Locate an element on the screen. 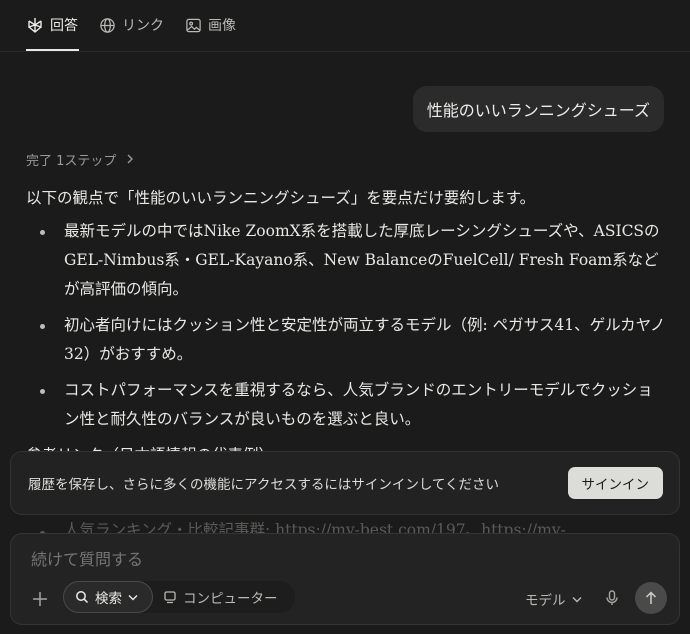 Image resolution: width=690 pixels, height=634 pixels. tab-images: 画像 is located at coordinates (210, 25).